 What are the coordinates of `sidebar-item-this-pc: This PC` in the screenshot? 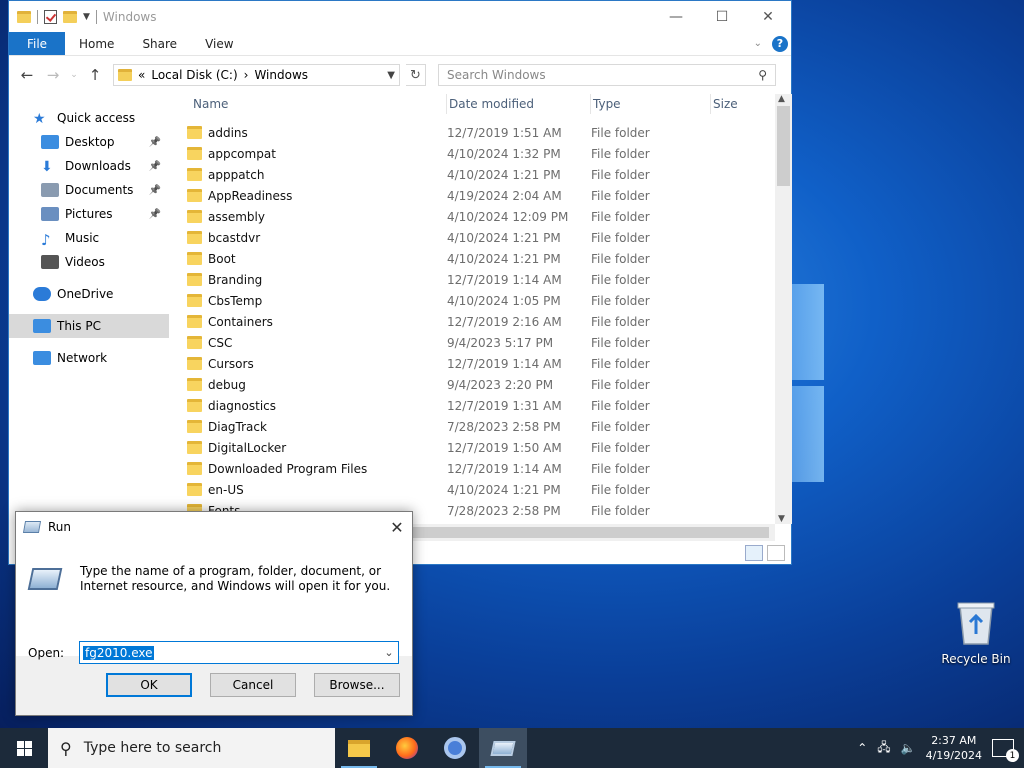 It's located at (89, 326).